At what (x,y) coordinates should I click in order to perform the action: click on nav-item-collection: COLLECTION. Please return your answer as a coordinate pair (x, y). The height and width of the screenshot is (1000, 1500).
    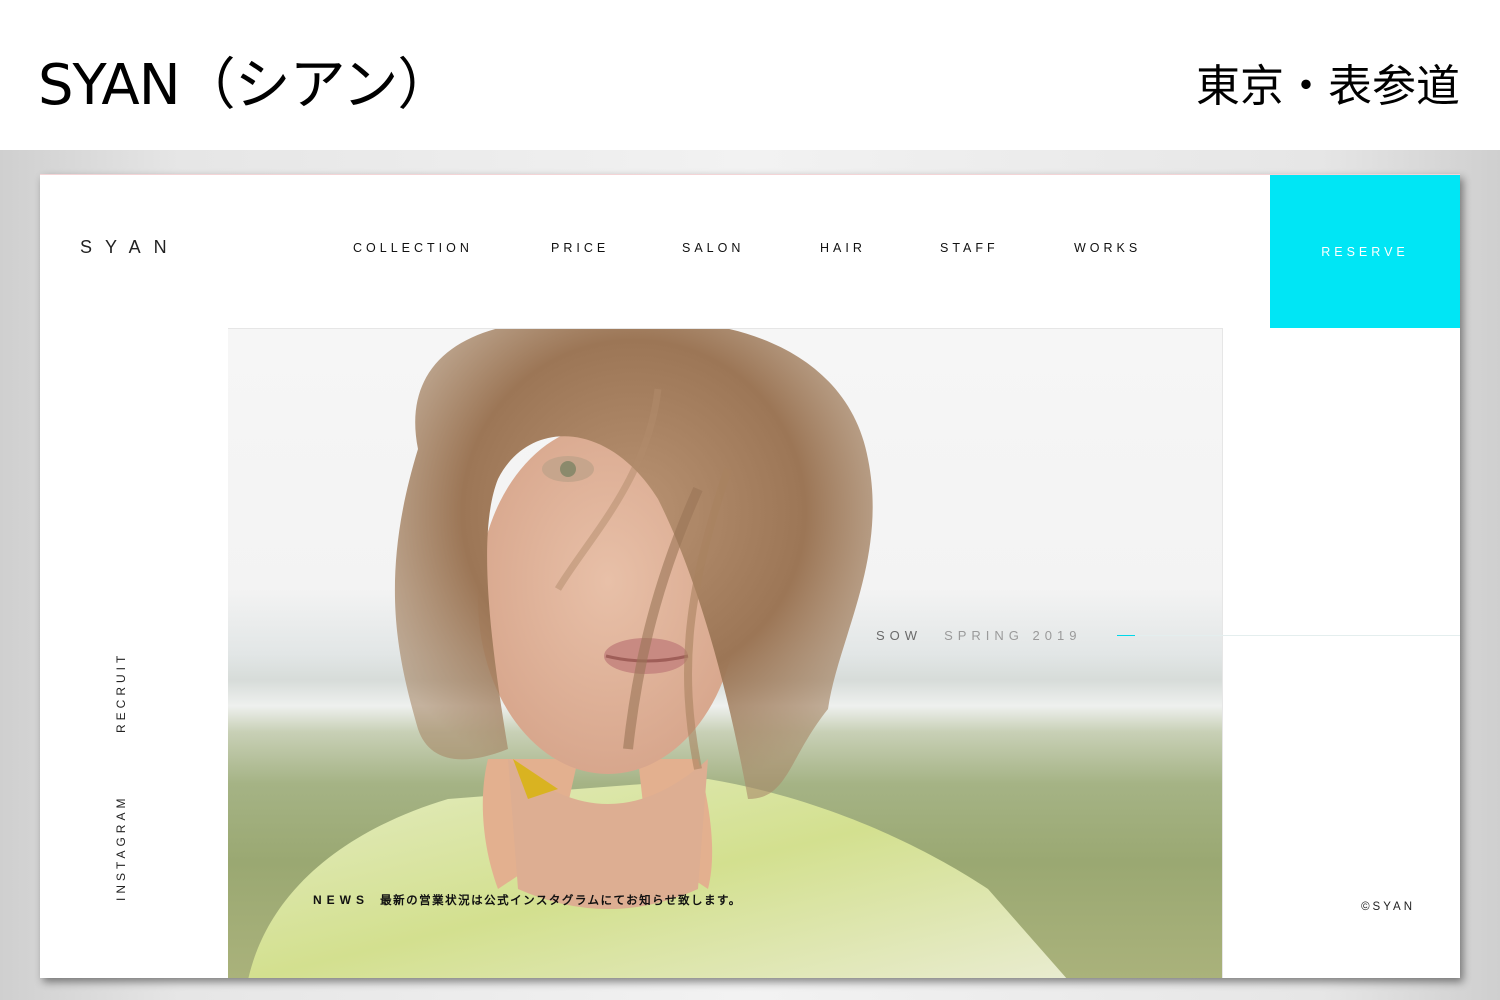
    Looking at the image, I should click on (413, 248).